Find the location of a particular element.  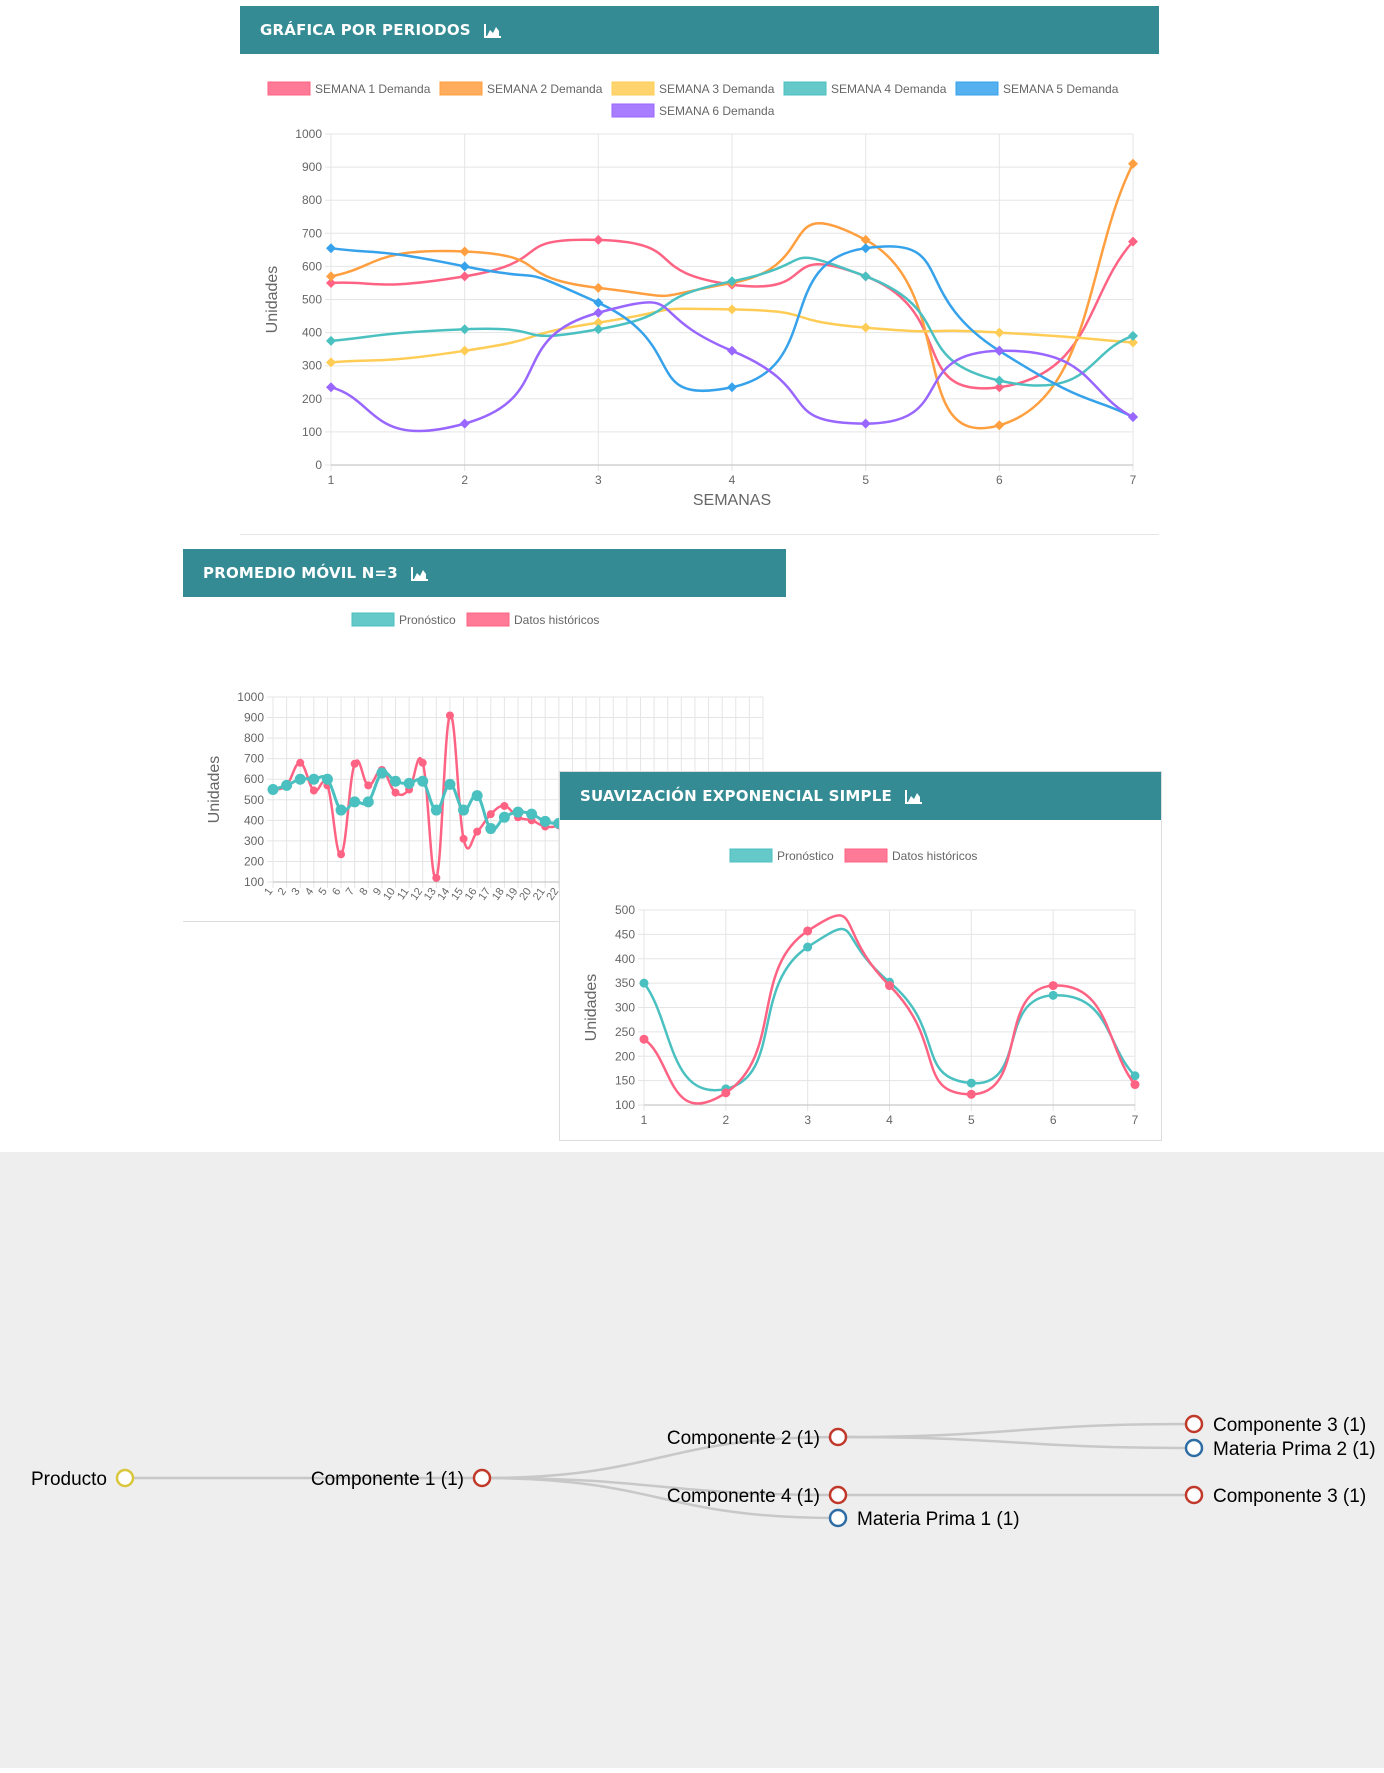

tree-node-c3a: Componente 3 (1) is located at coordinates (1275, 1425).